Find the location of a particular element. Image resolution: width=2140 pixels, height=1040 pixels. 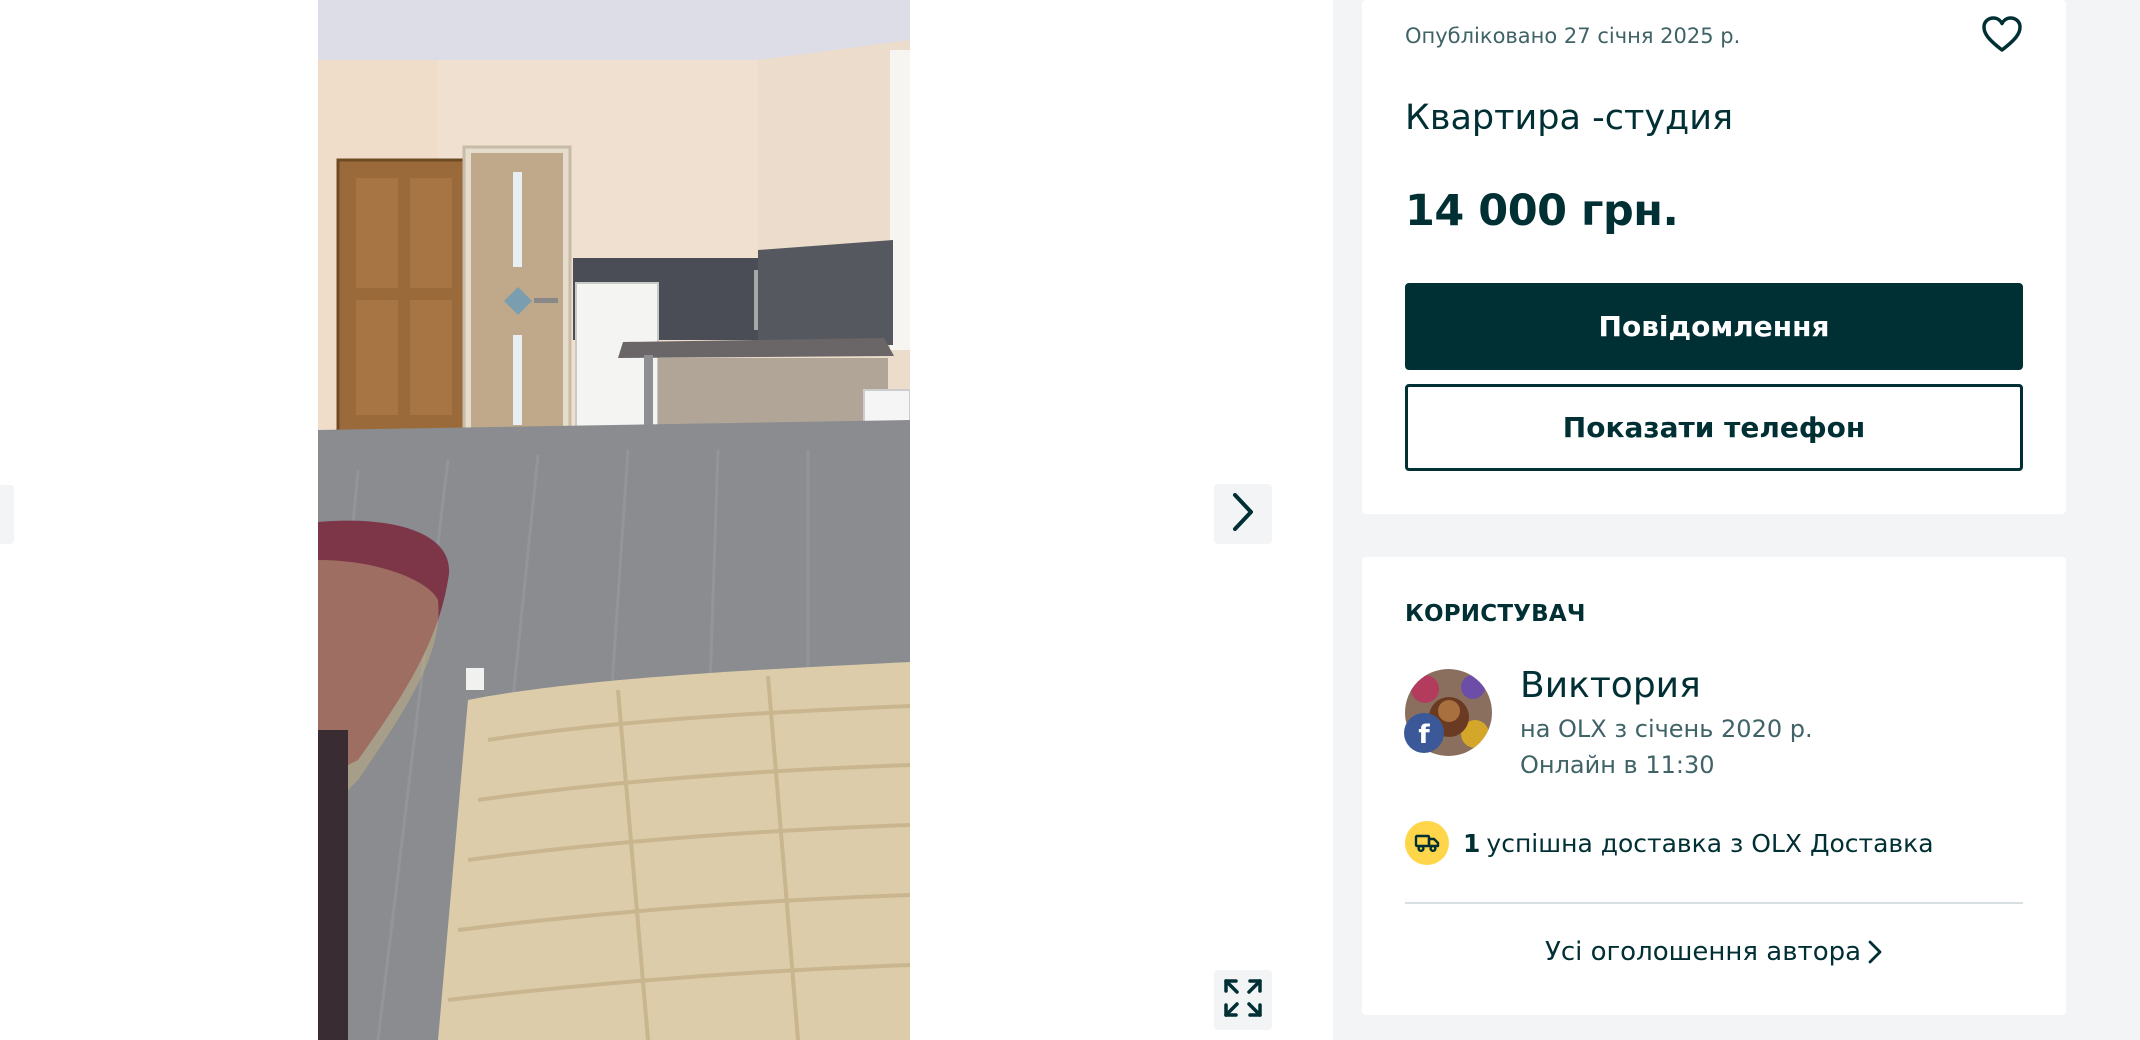

user-last-online: Онлайн в 11:30 is located at coordinates (1617, 765).